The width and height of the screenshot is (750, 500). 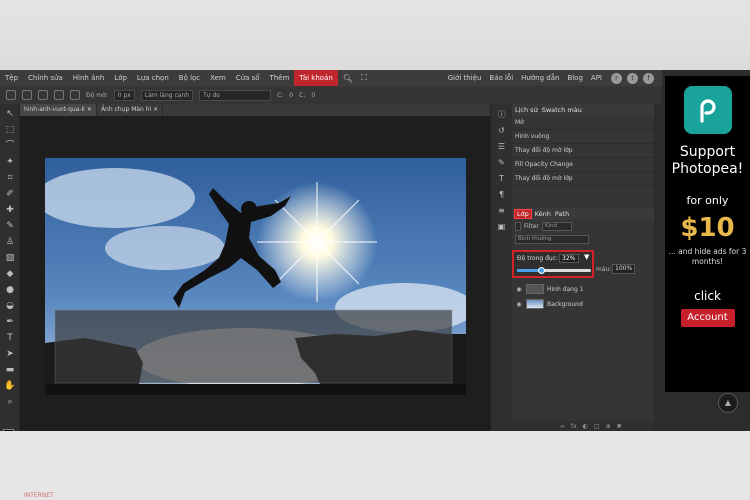 I want to click on healing-tool-icon: ✚, so click(x=10, y=210).